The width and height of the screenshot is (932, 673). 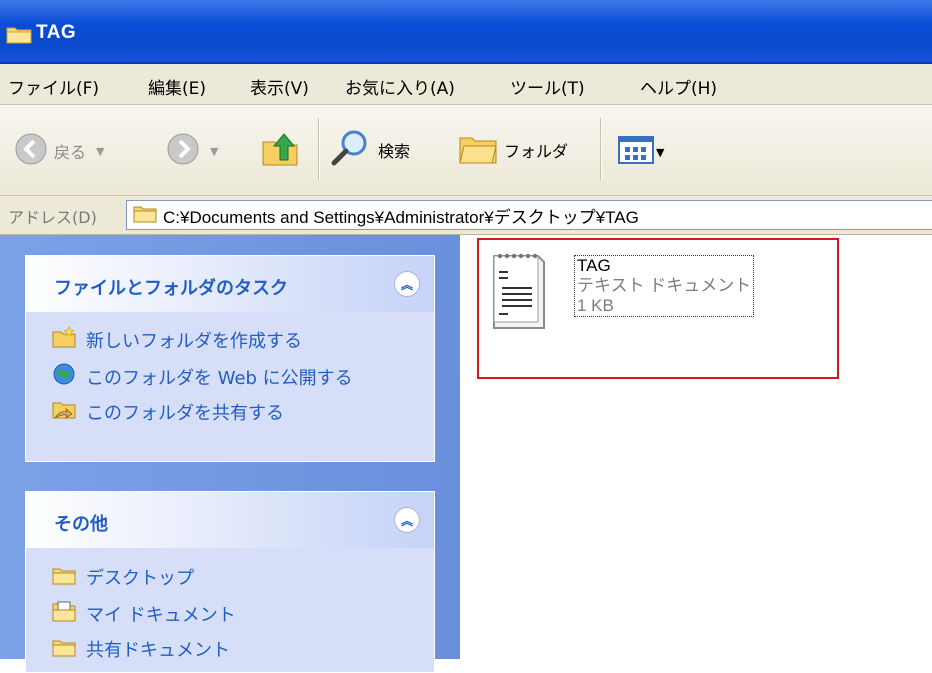 I want to click on menu-edit: 編集(E), so click(x=177, y=86).